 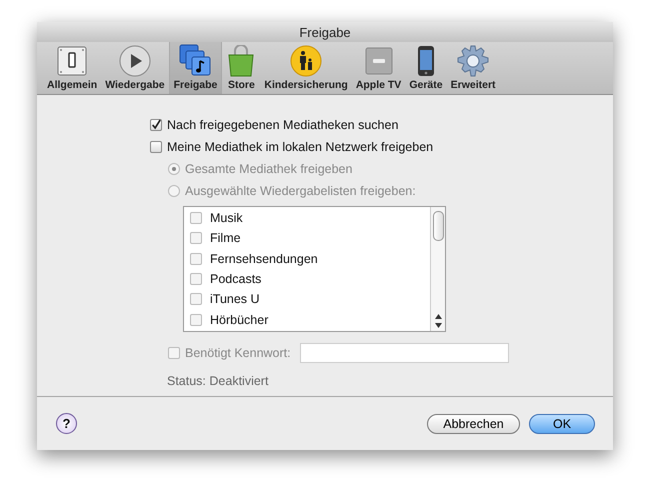 I want to click on gear-icon, so click(x=473, y=60).